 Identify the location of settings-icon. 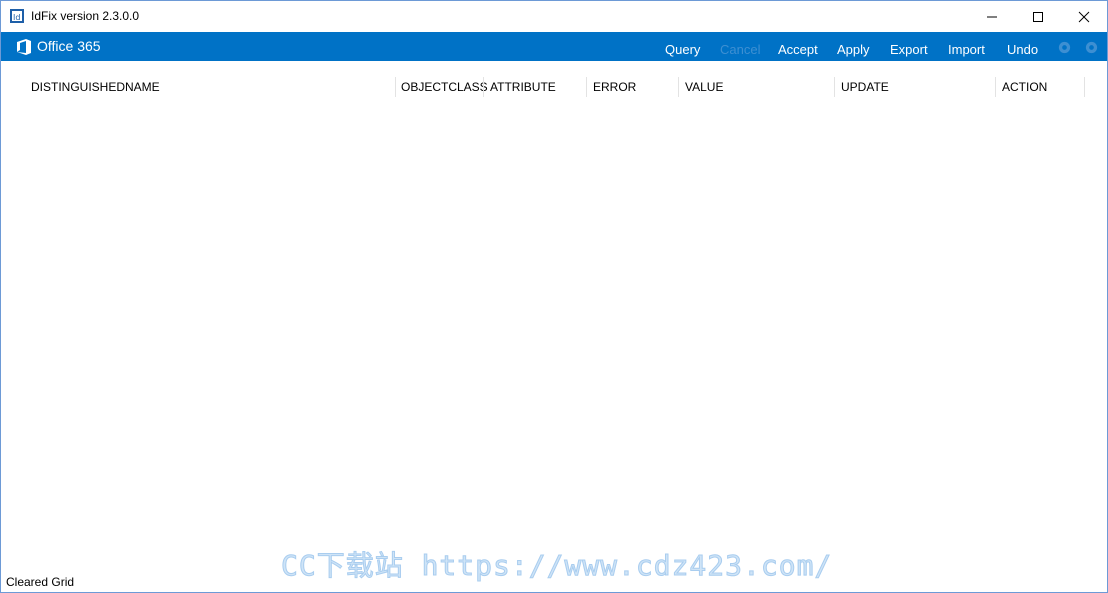
(1091, 47).